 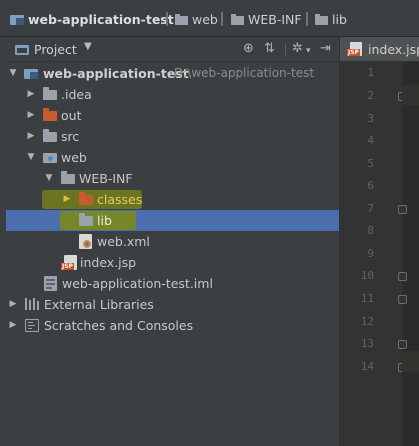 I want to click on line-number: 13, so click(x=367, y=343).